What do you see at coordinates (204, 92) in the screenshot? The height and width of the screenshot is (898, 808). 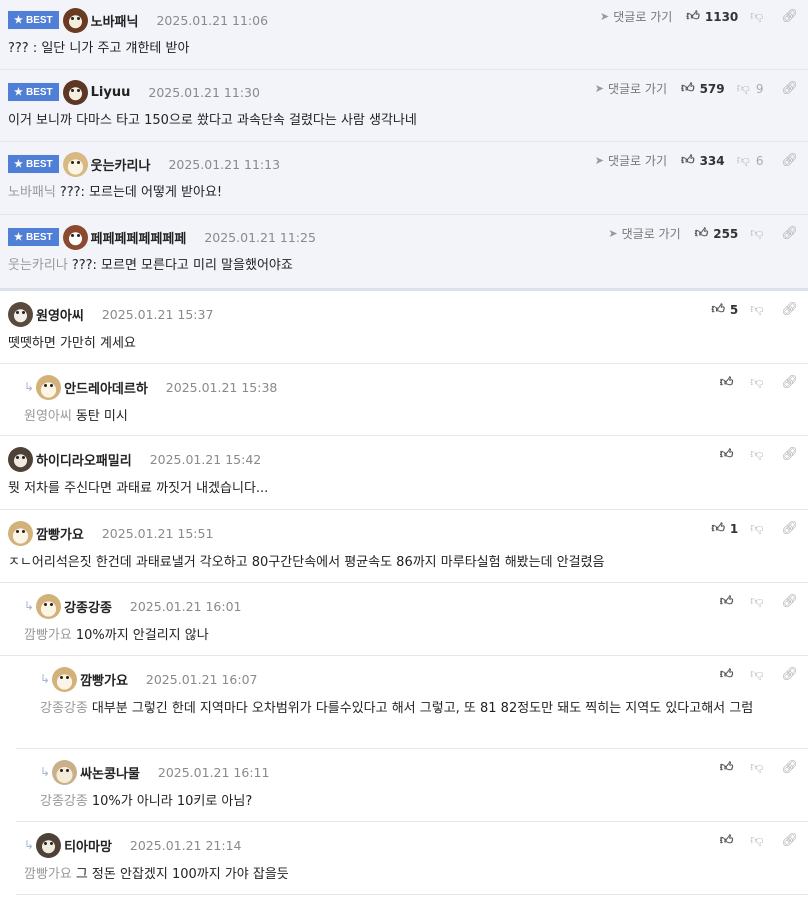 I see `comment-date: 2025.01.21 11:30` at bounding box center [204, 92].